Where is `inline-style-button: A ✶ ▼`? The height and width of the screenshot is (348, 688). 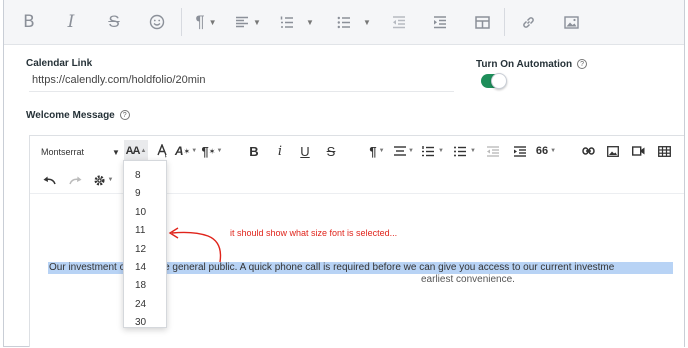 inline-style-button: A ✶ ▼ is located at coordinates (186, 151).